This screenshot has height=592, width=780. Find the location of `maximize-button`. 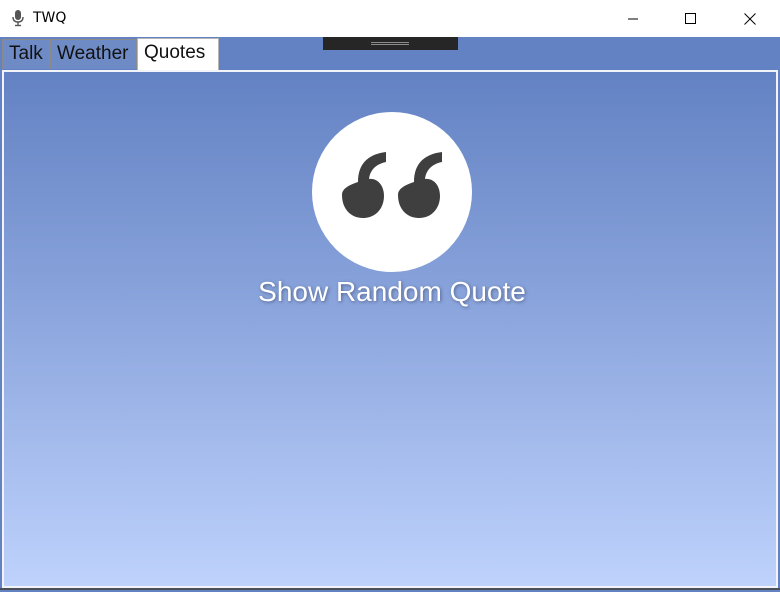

maximize-button is located at coordinates (691, 18).